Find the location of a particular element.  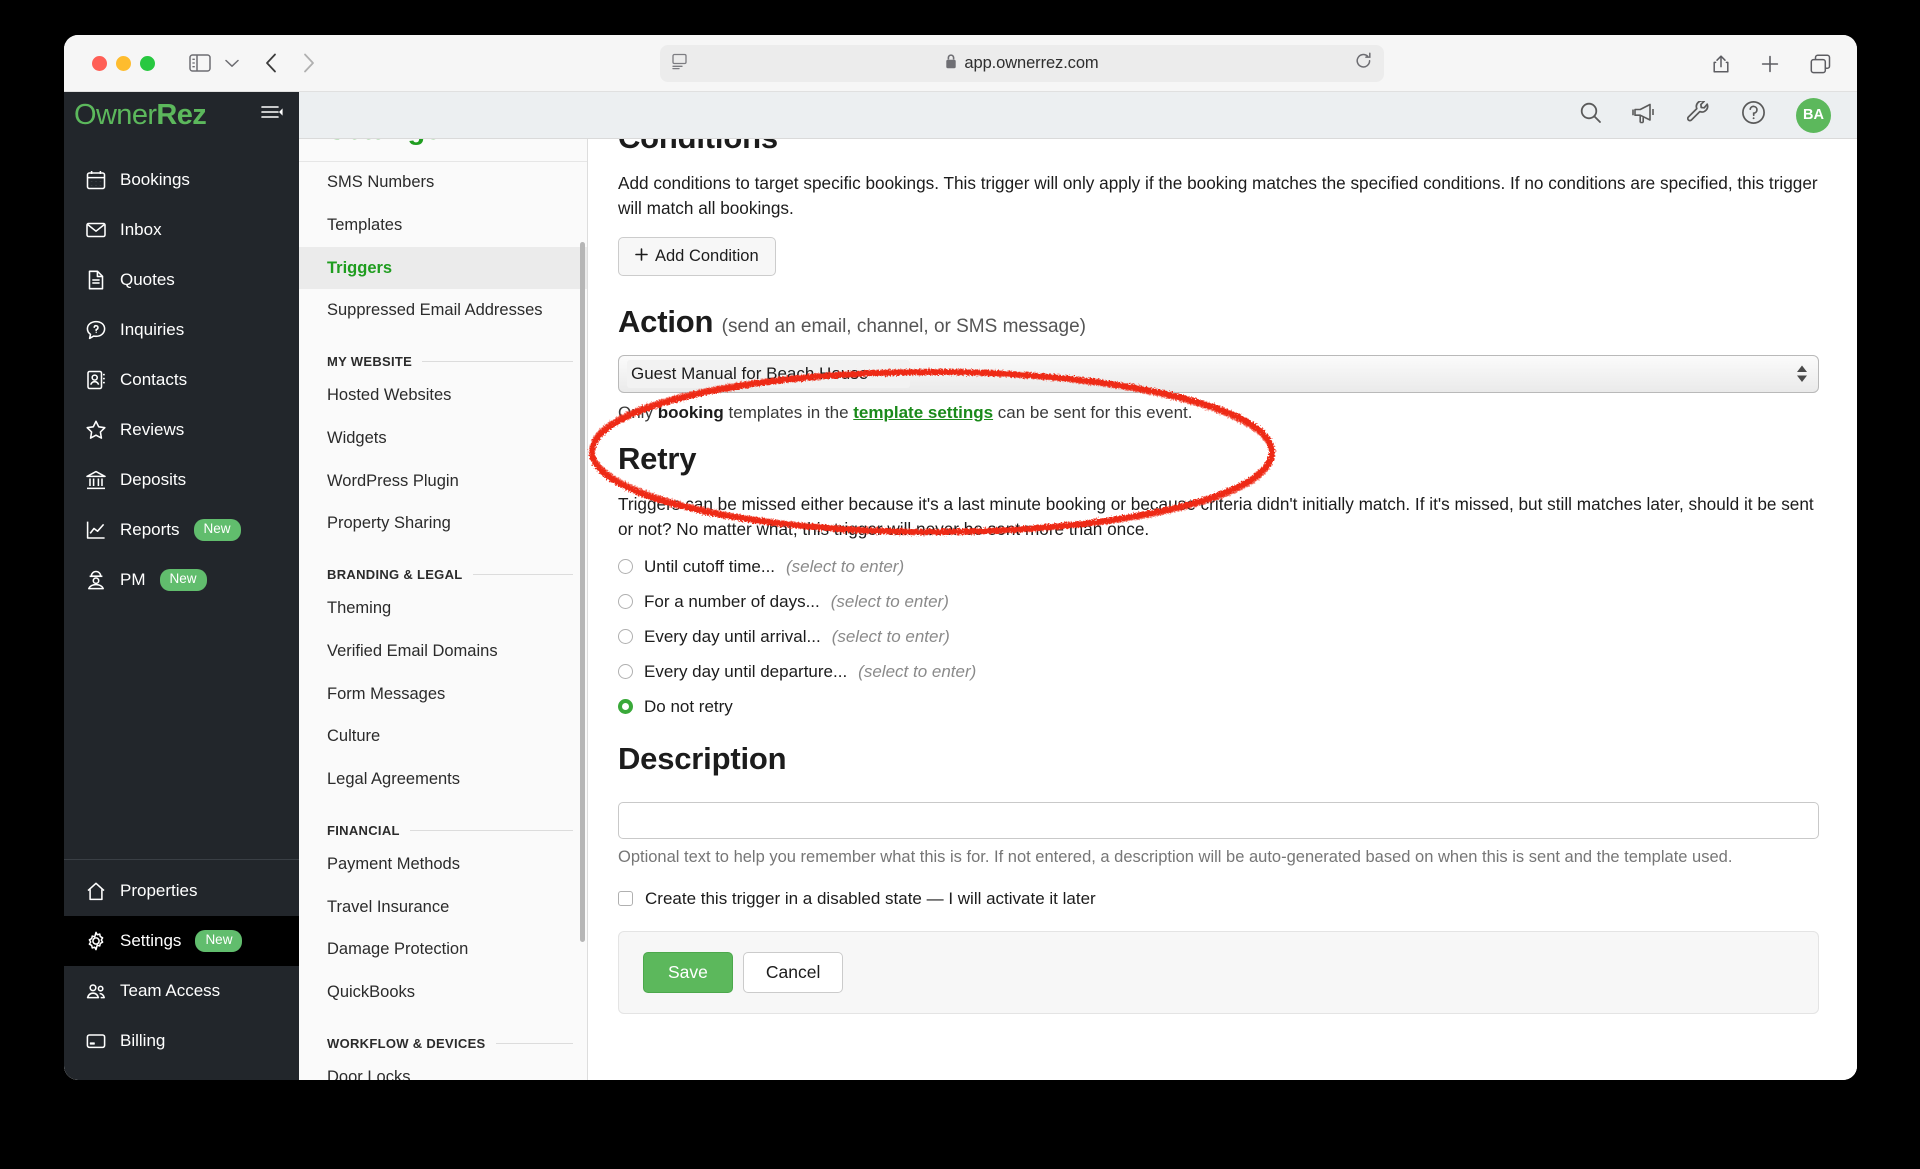

save-button: Save is located at coordinates (688, 972).